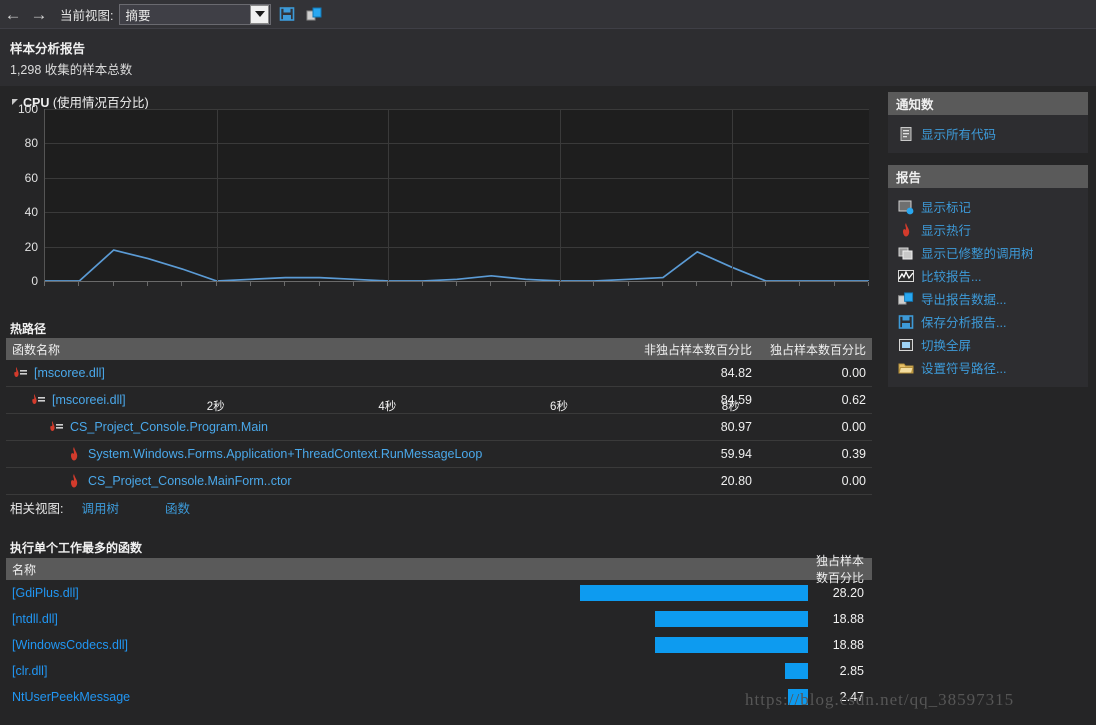  What do you see at coordinates (685, 349) in the screenshot?
I see `column-header-inclusive: 非独占样本数百分比` at bounding box center [685, 349].